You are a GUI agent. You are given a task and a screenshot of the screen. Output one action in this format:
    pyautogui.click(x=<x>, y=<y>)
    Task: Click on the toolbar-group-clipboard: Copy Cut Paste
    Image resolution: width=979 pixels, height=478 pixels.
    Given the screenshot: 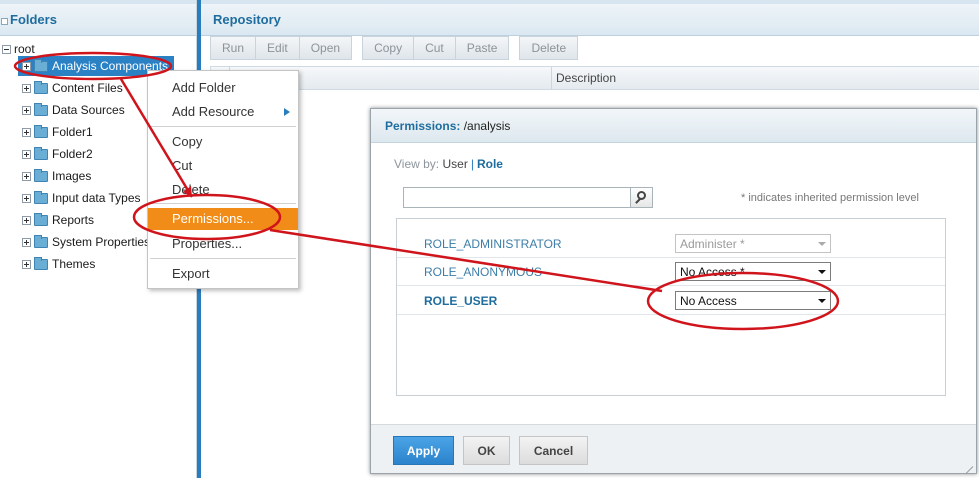 What is the action you would take?
    pyautogui.click(x=436, y=48)
    